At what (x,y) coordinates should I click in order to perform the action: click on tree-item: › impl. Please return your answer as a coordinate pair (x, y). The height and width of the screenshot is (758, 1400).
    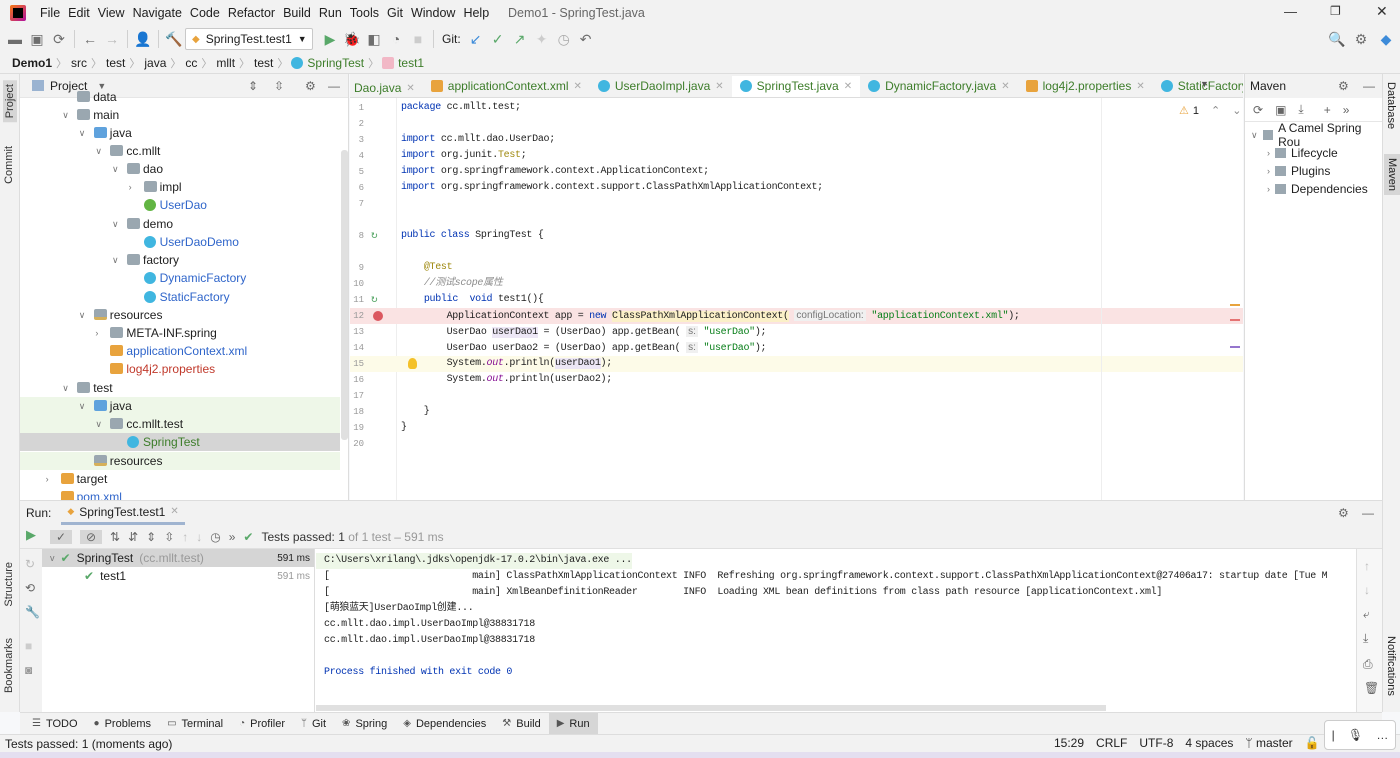
    Looking at the image, I should click on (180, 187).